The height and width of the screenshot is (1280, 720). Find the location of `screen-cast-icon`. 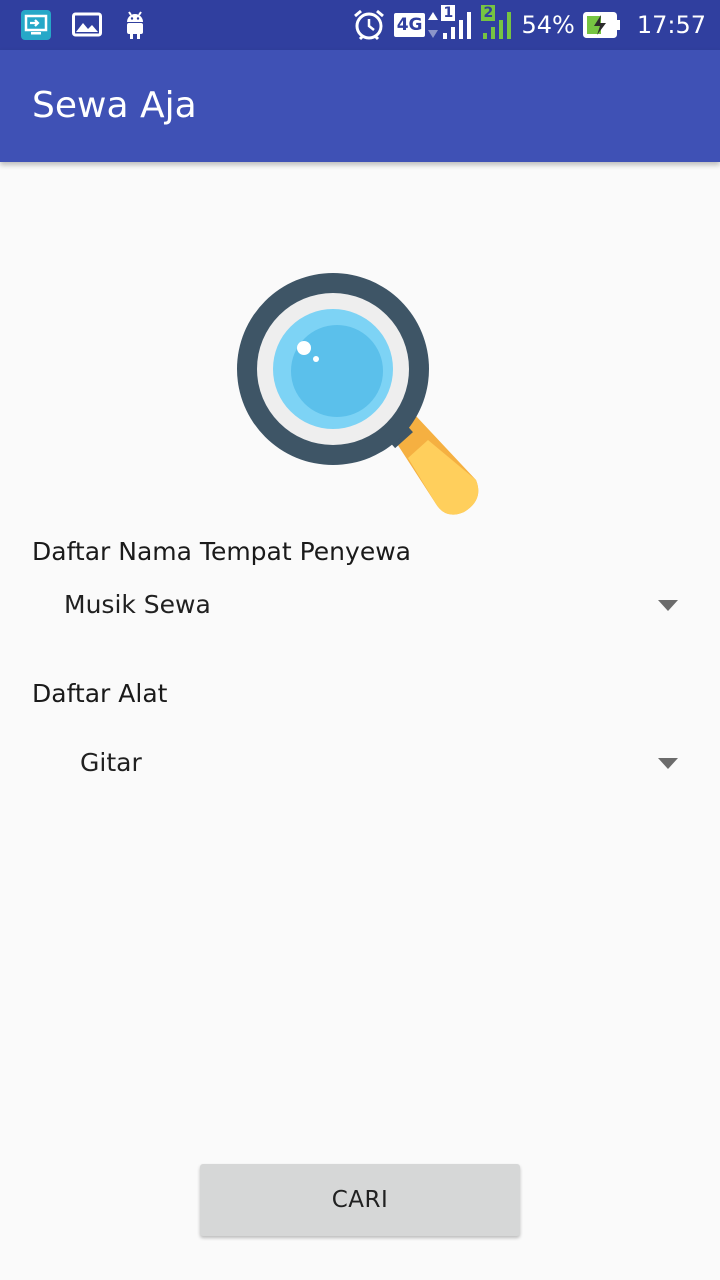

screen-cast-icon is located at coordinates (36, 25).